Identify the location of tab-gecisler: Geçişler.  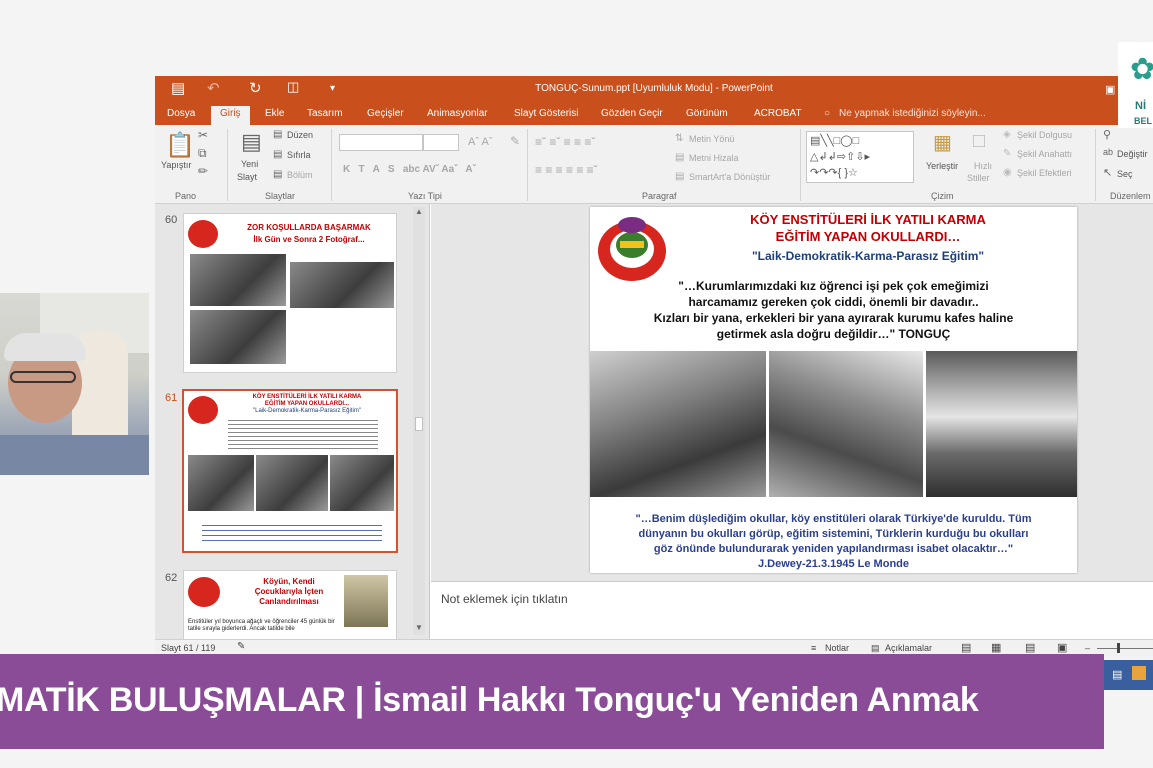
(385, 113).